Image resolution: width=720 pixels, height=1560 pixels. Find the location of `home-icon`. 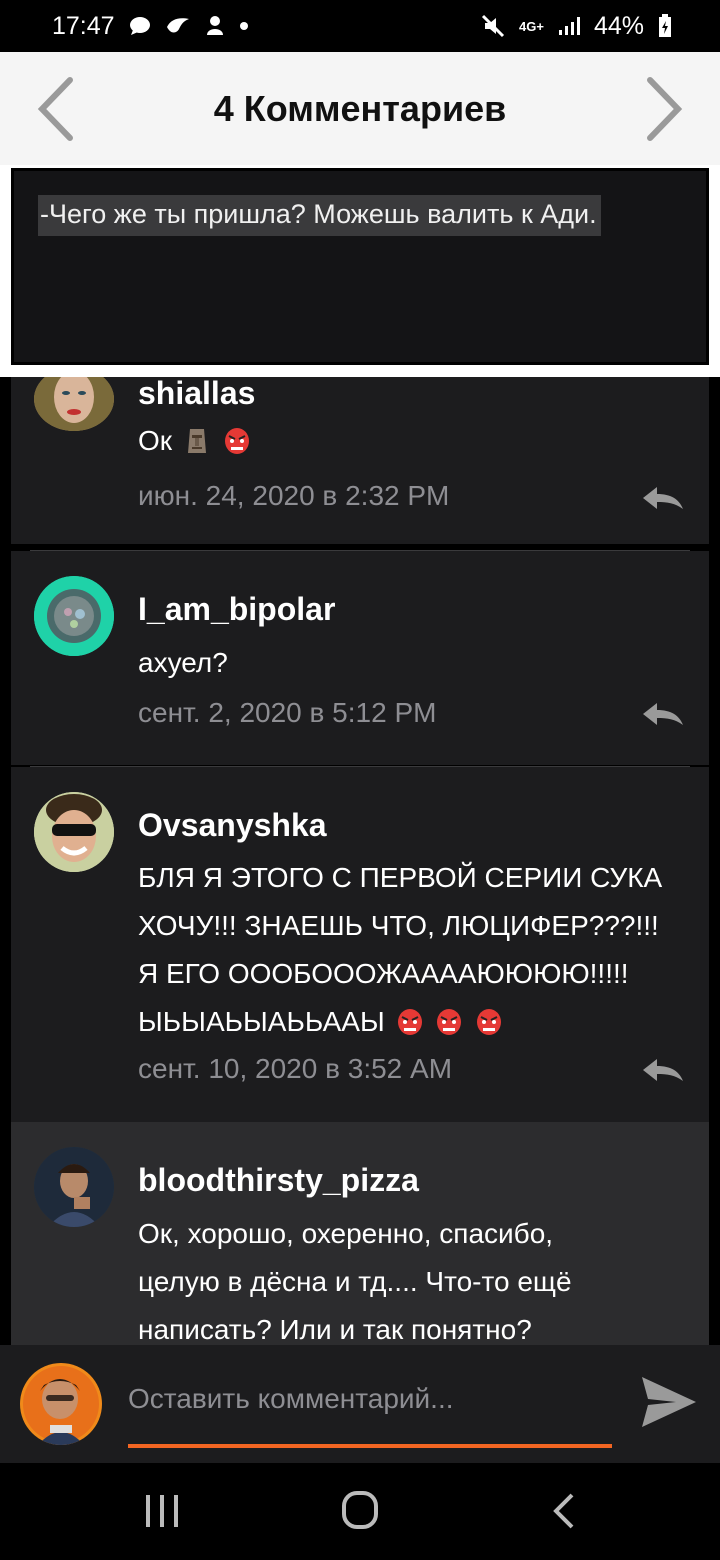

home-icon is located at coordinates (360, 1511).